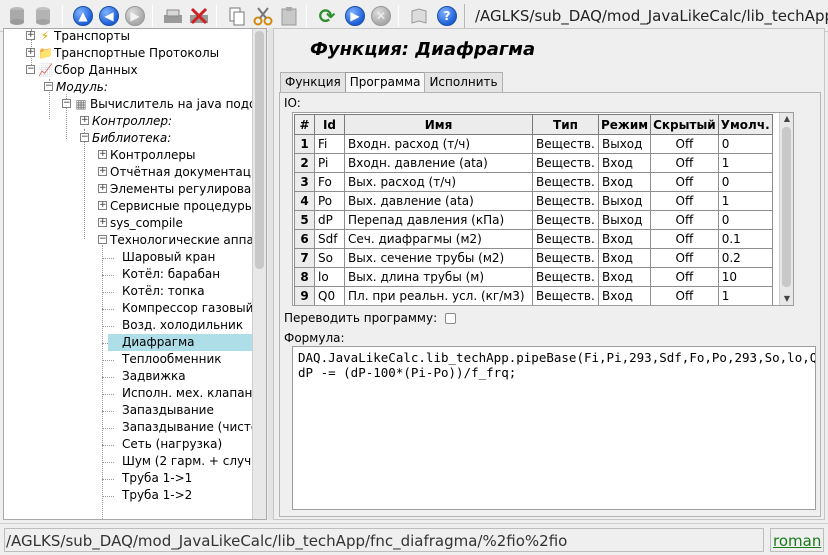 The width and height of the screenshot is (828, 555). I want to click on column-header: #, so click(304, 124).